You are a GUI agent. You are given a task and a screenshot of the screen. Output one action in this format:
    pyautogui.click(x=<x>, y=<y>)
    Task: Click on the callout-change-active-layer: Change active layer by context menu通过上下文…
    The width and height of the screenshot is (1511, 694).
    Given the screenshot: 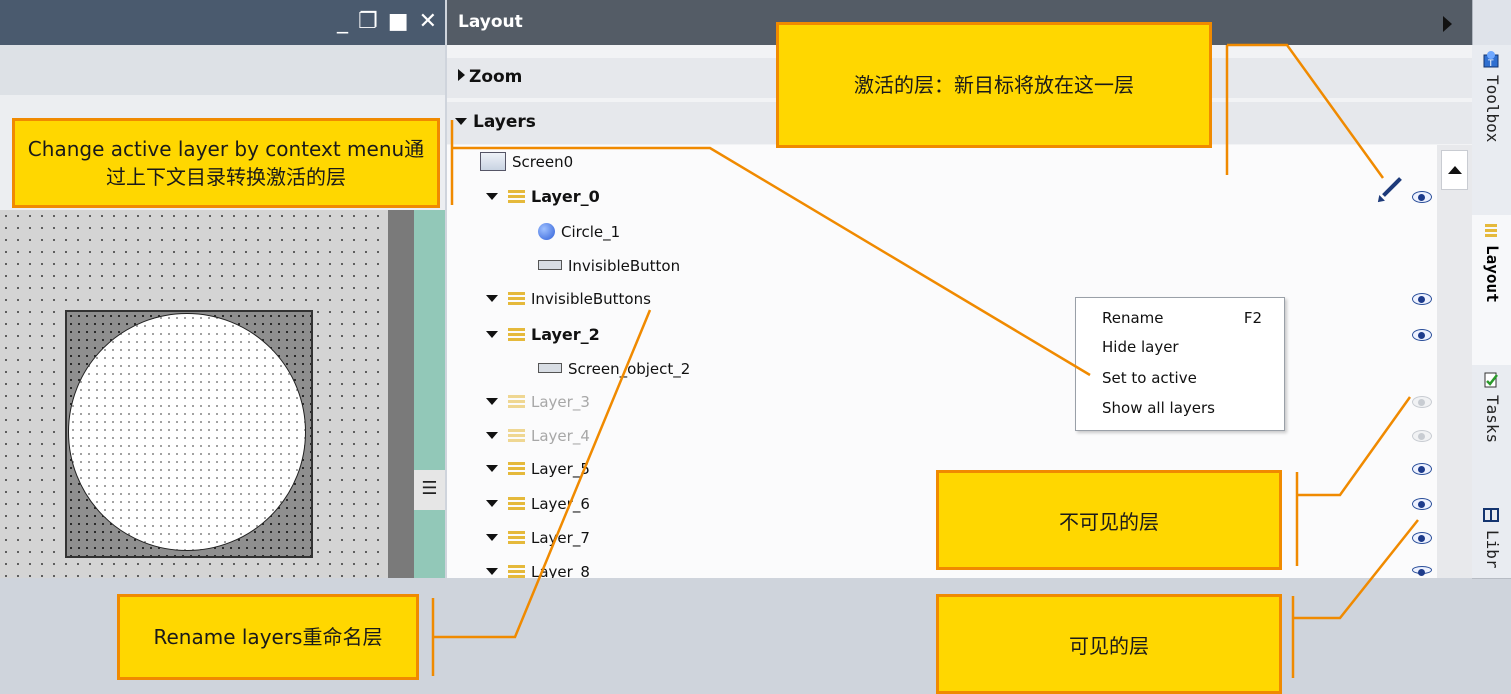 What is the action you would take?
    pyautogui.click(x=226, y=163)
    